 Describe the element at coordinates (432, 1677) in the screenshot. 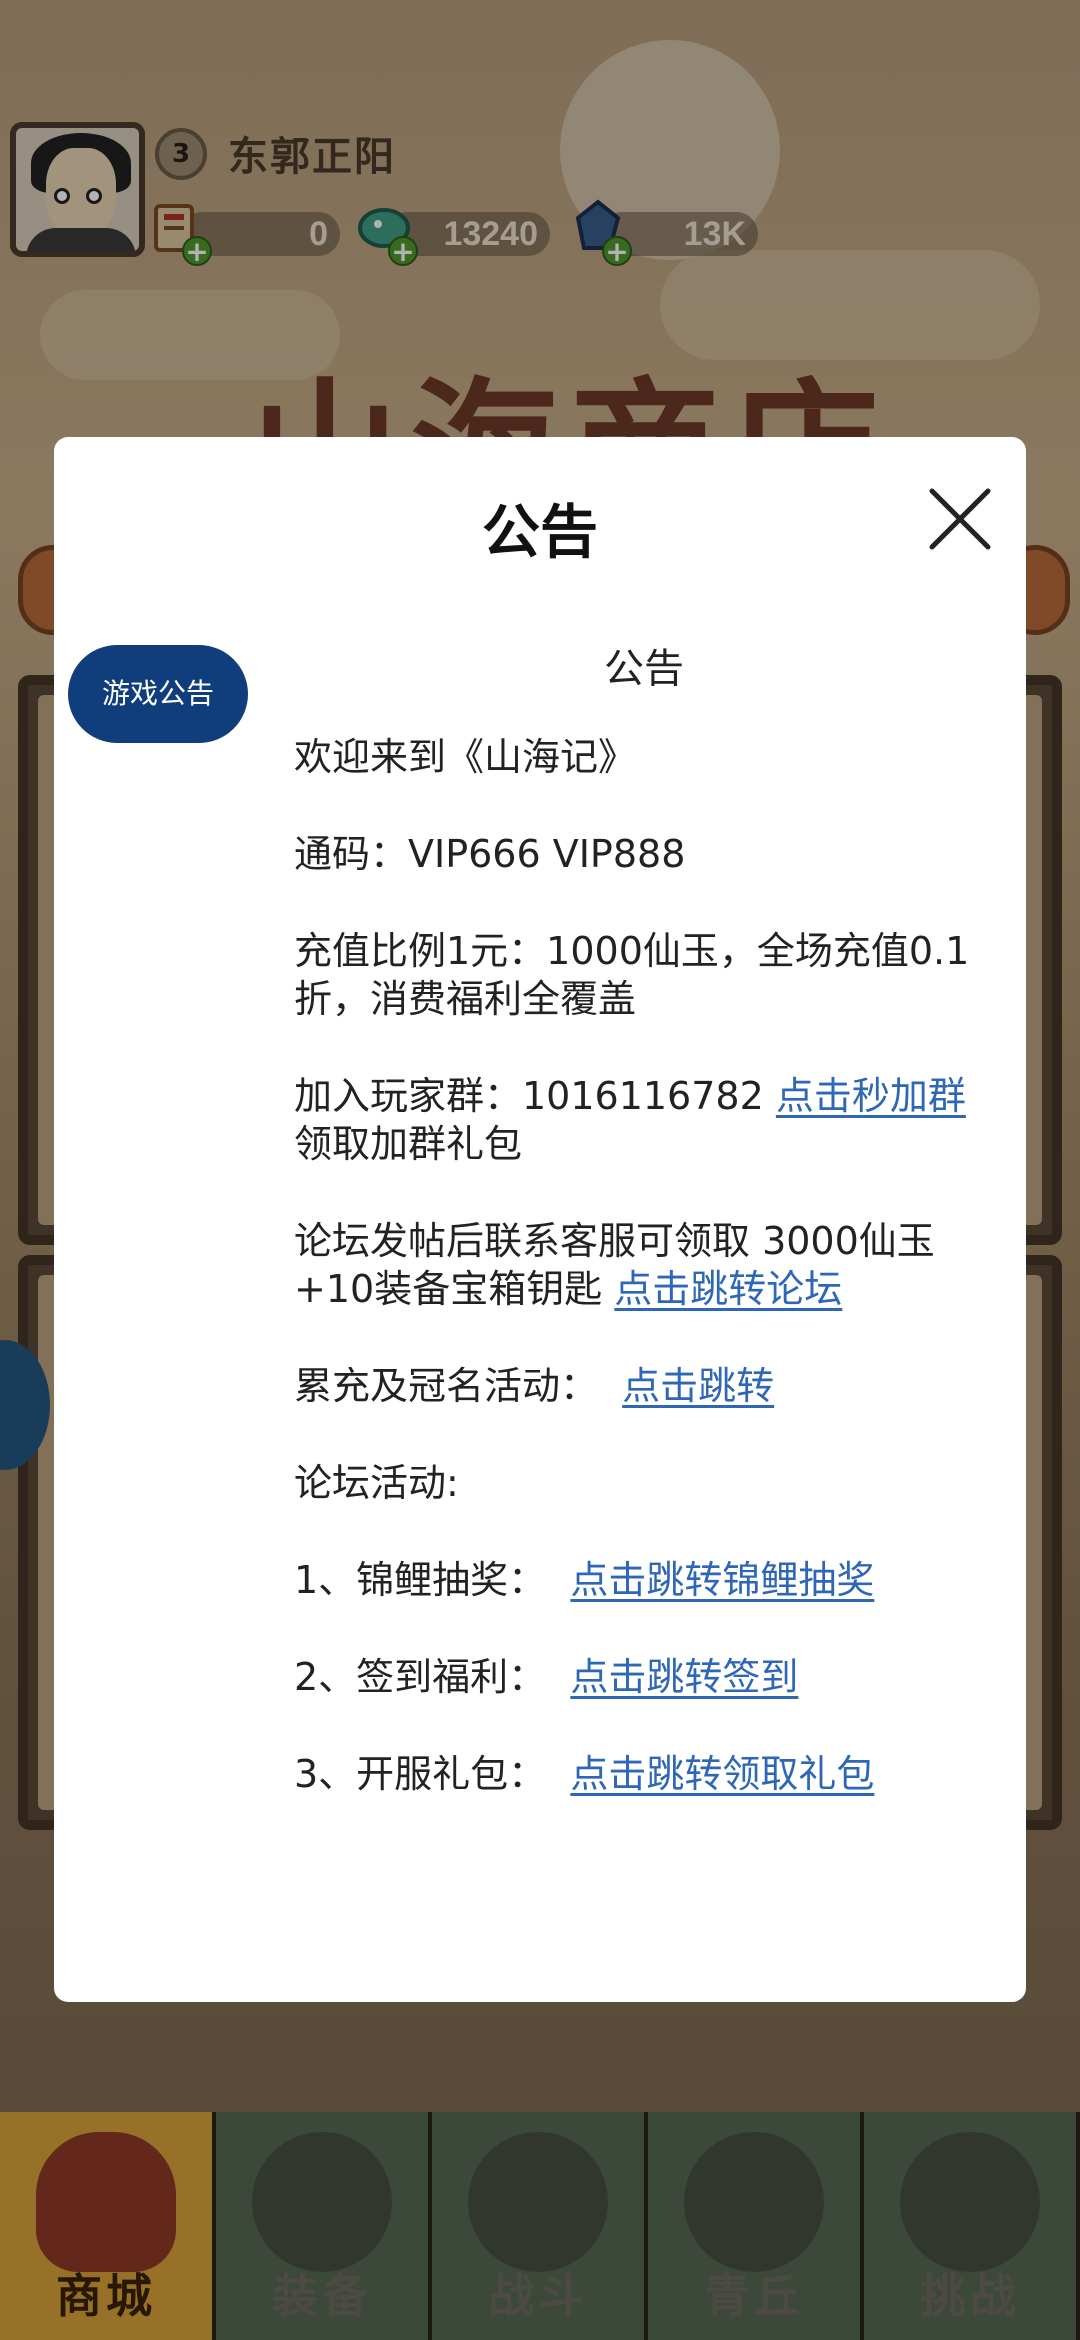

I see `activity-item-label: 2、签到福利：` at that location.